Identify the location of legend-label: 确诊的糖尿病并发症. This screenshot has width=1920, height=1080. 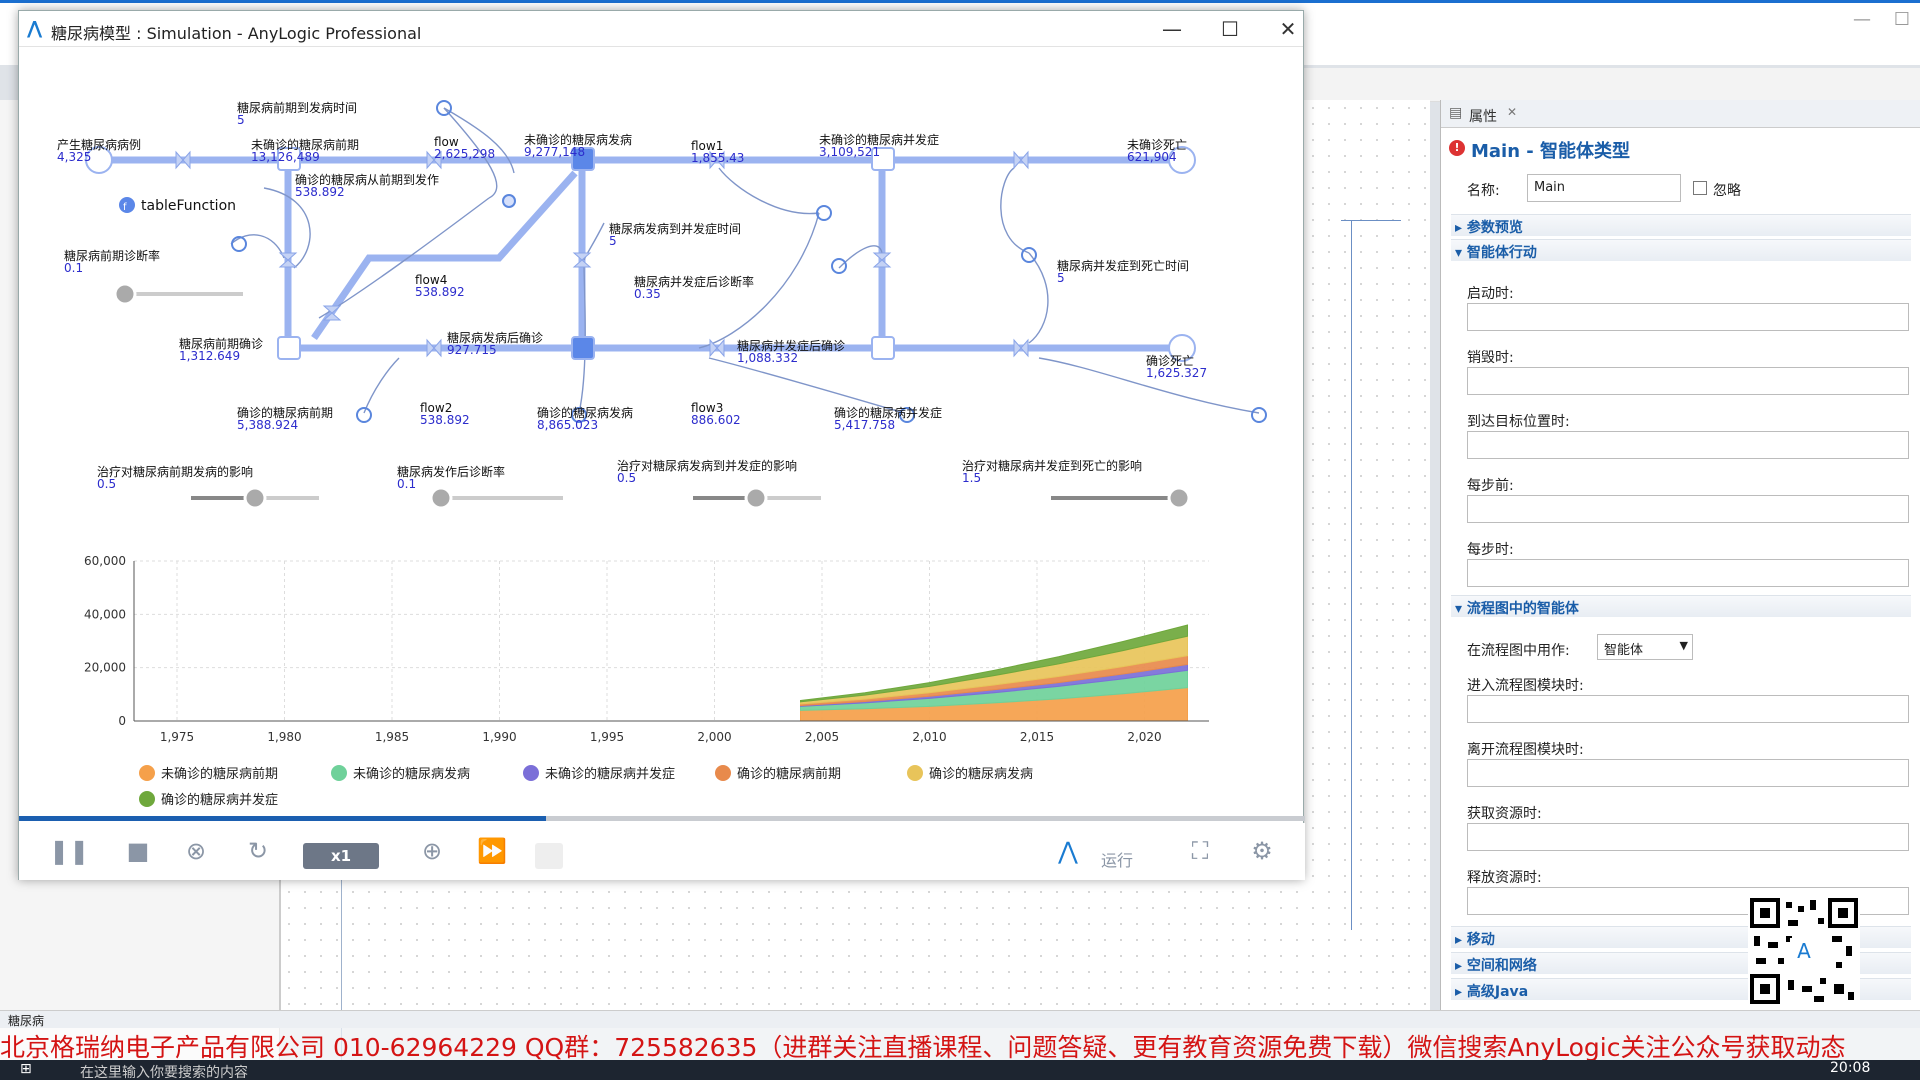
(220, 800).